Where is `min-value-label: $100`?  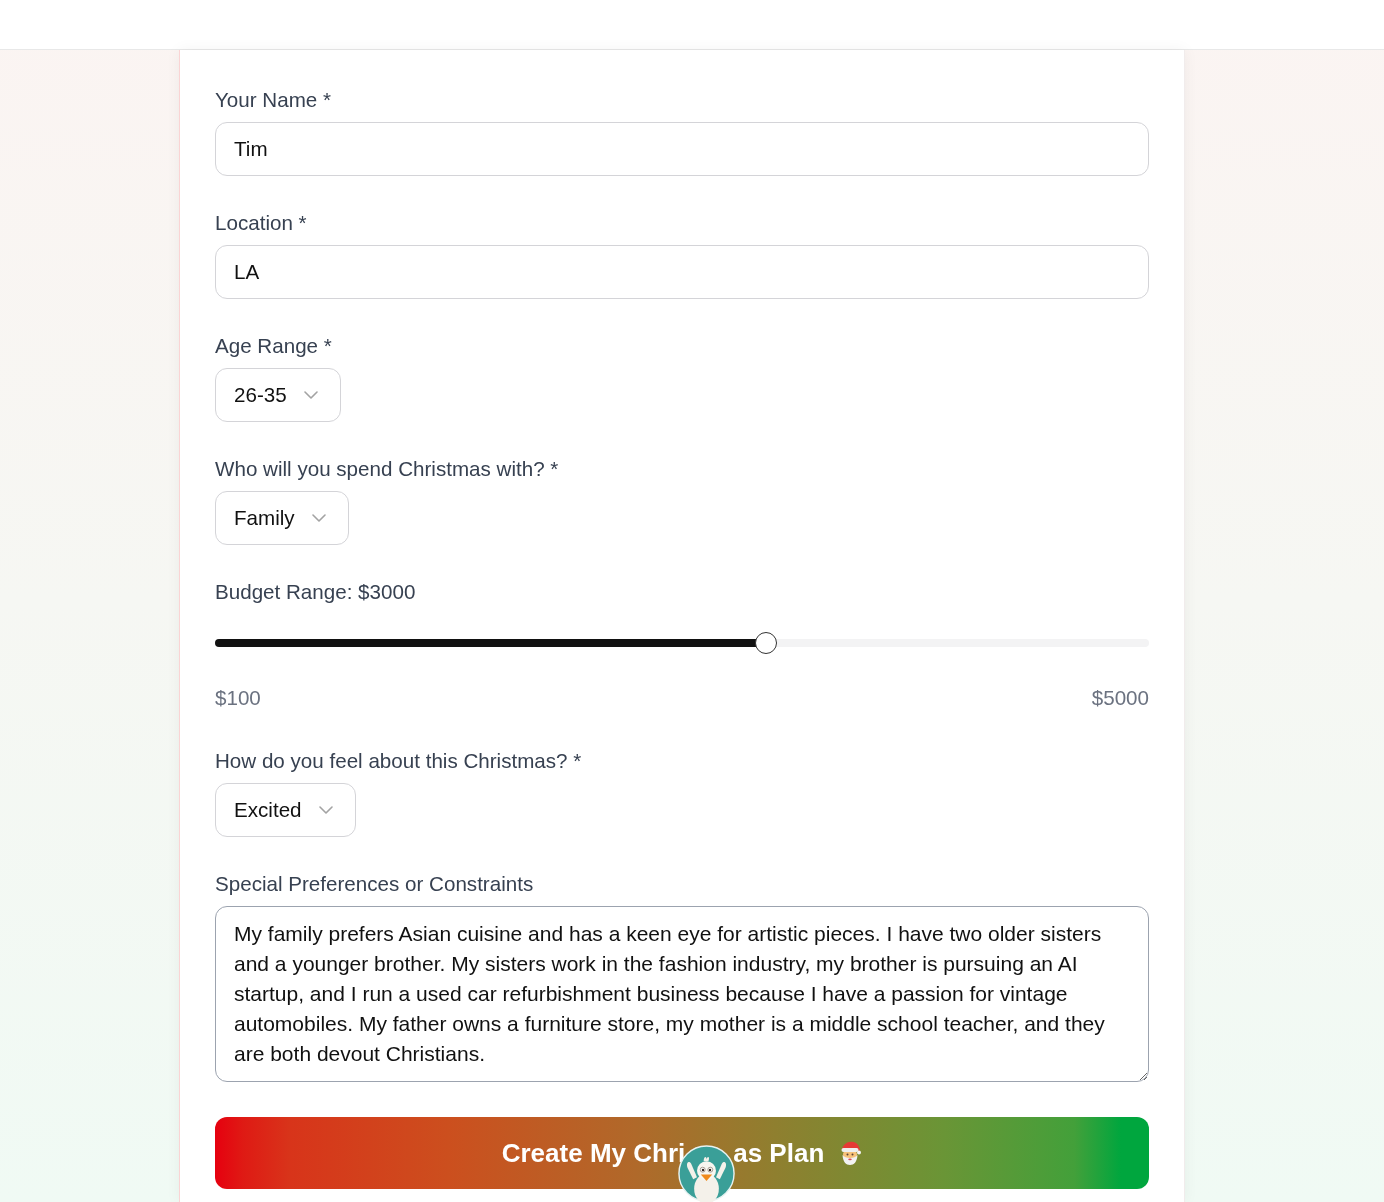
min-value-label: $100 is located at coordinates (238, 698).